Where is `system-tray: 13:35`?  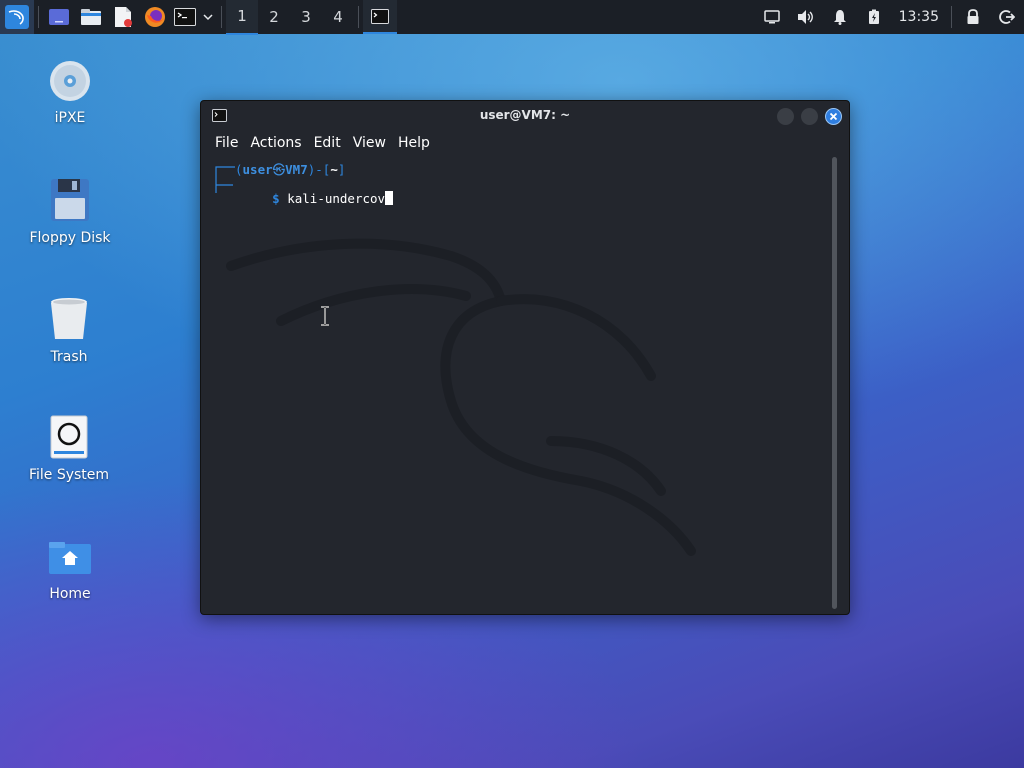 system-tray: 13:35 is located at coordinates (889, 17).